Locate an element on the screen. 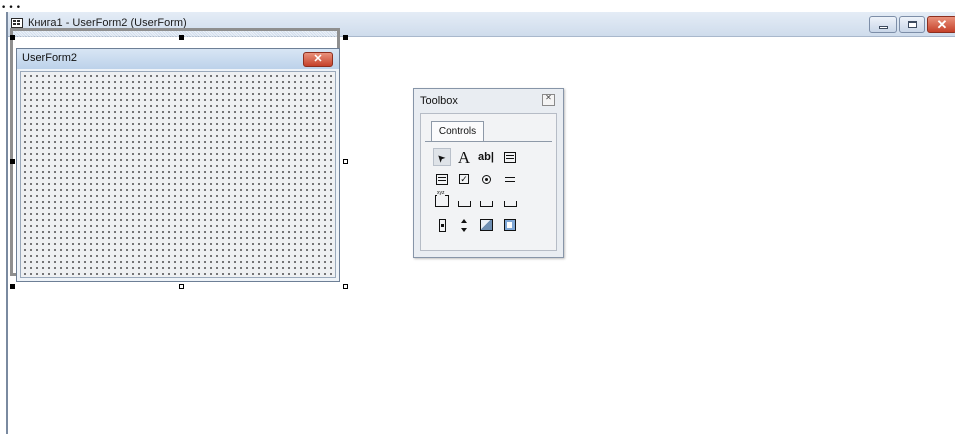  refedit-glyph is located at coordinates (510, 225).